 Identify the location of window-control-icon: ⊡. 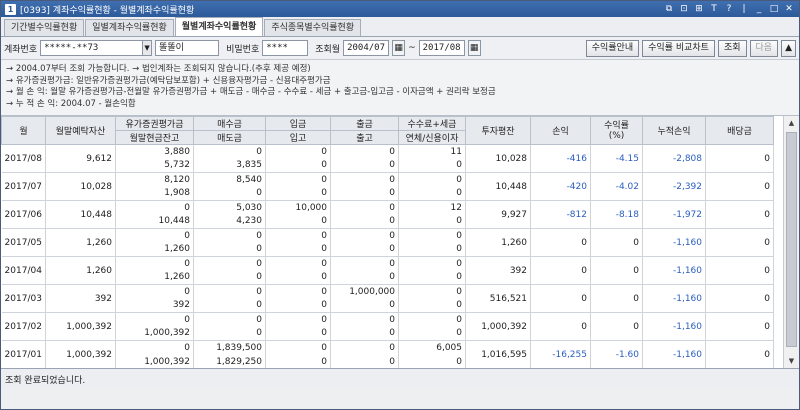
(684, 9).